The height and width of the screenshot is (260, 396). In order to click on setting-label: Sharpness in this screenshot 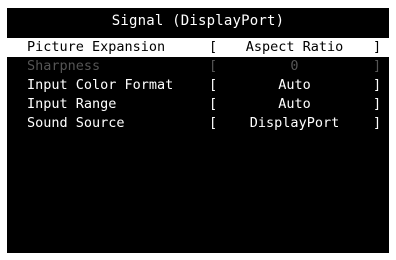, I will do `click(64, 66)`.